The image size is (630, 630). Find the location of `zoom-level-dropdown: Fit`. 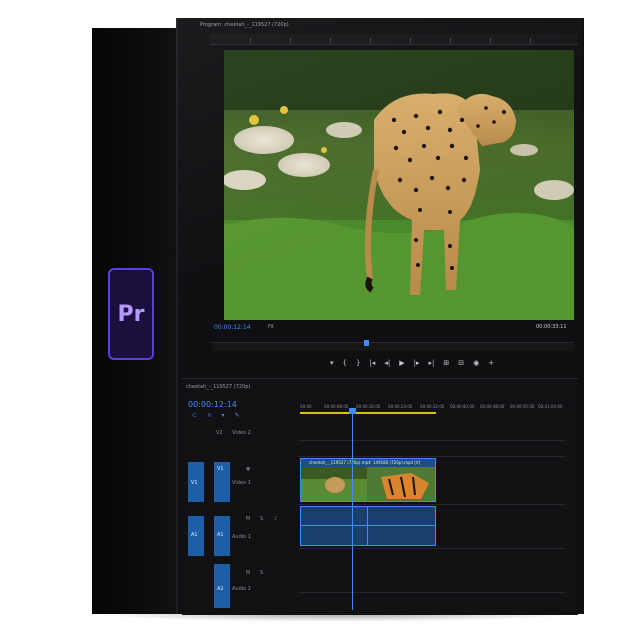

zoom-level-dropdown: Fit is located at coordinates (271, 327).